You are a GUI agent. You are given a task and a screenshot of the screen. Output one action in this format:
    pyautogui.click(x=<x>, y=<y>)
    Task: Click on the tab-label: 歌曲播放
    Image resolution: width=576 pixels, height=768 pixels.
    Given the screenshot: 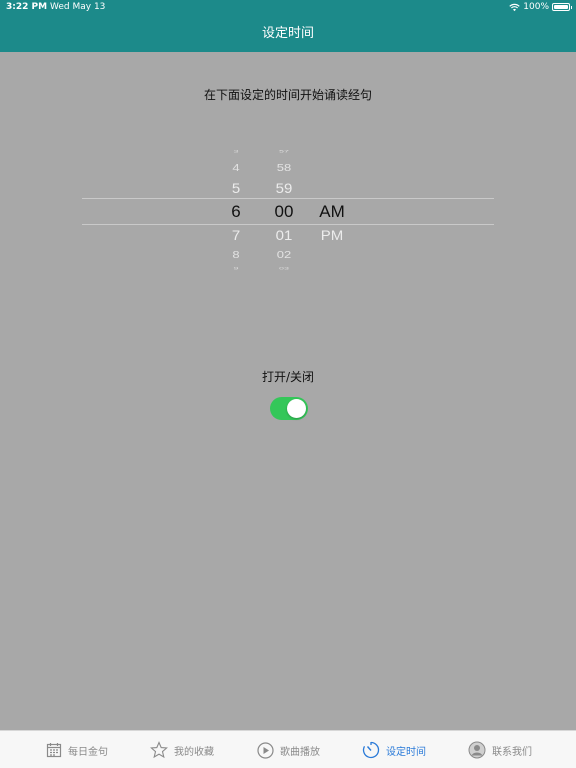 What is the action you would take?
    pyautogui.click(x=300, y=752)
    